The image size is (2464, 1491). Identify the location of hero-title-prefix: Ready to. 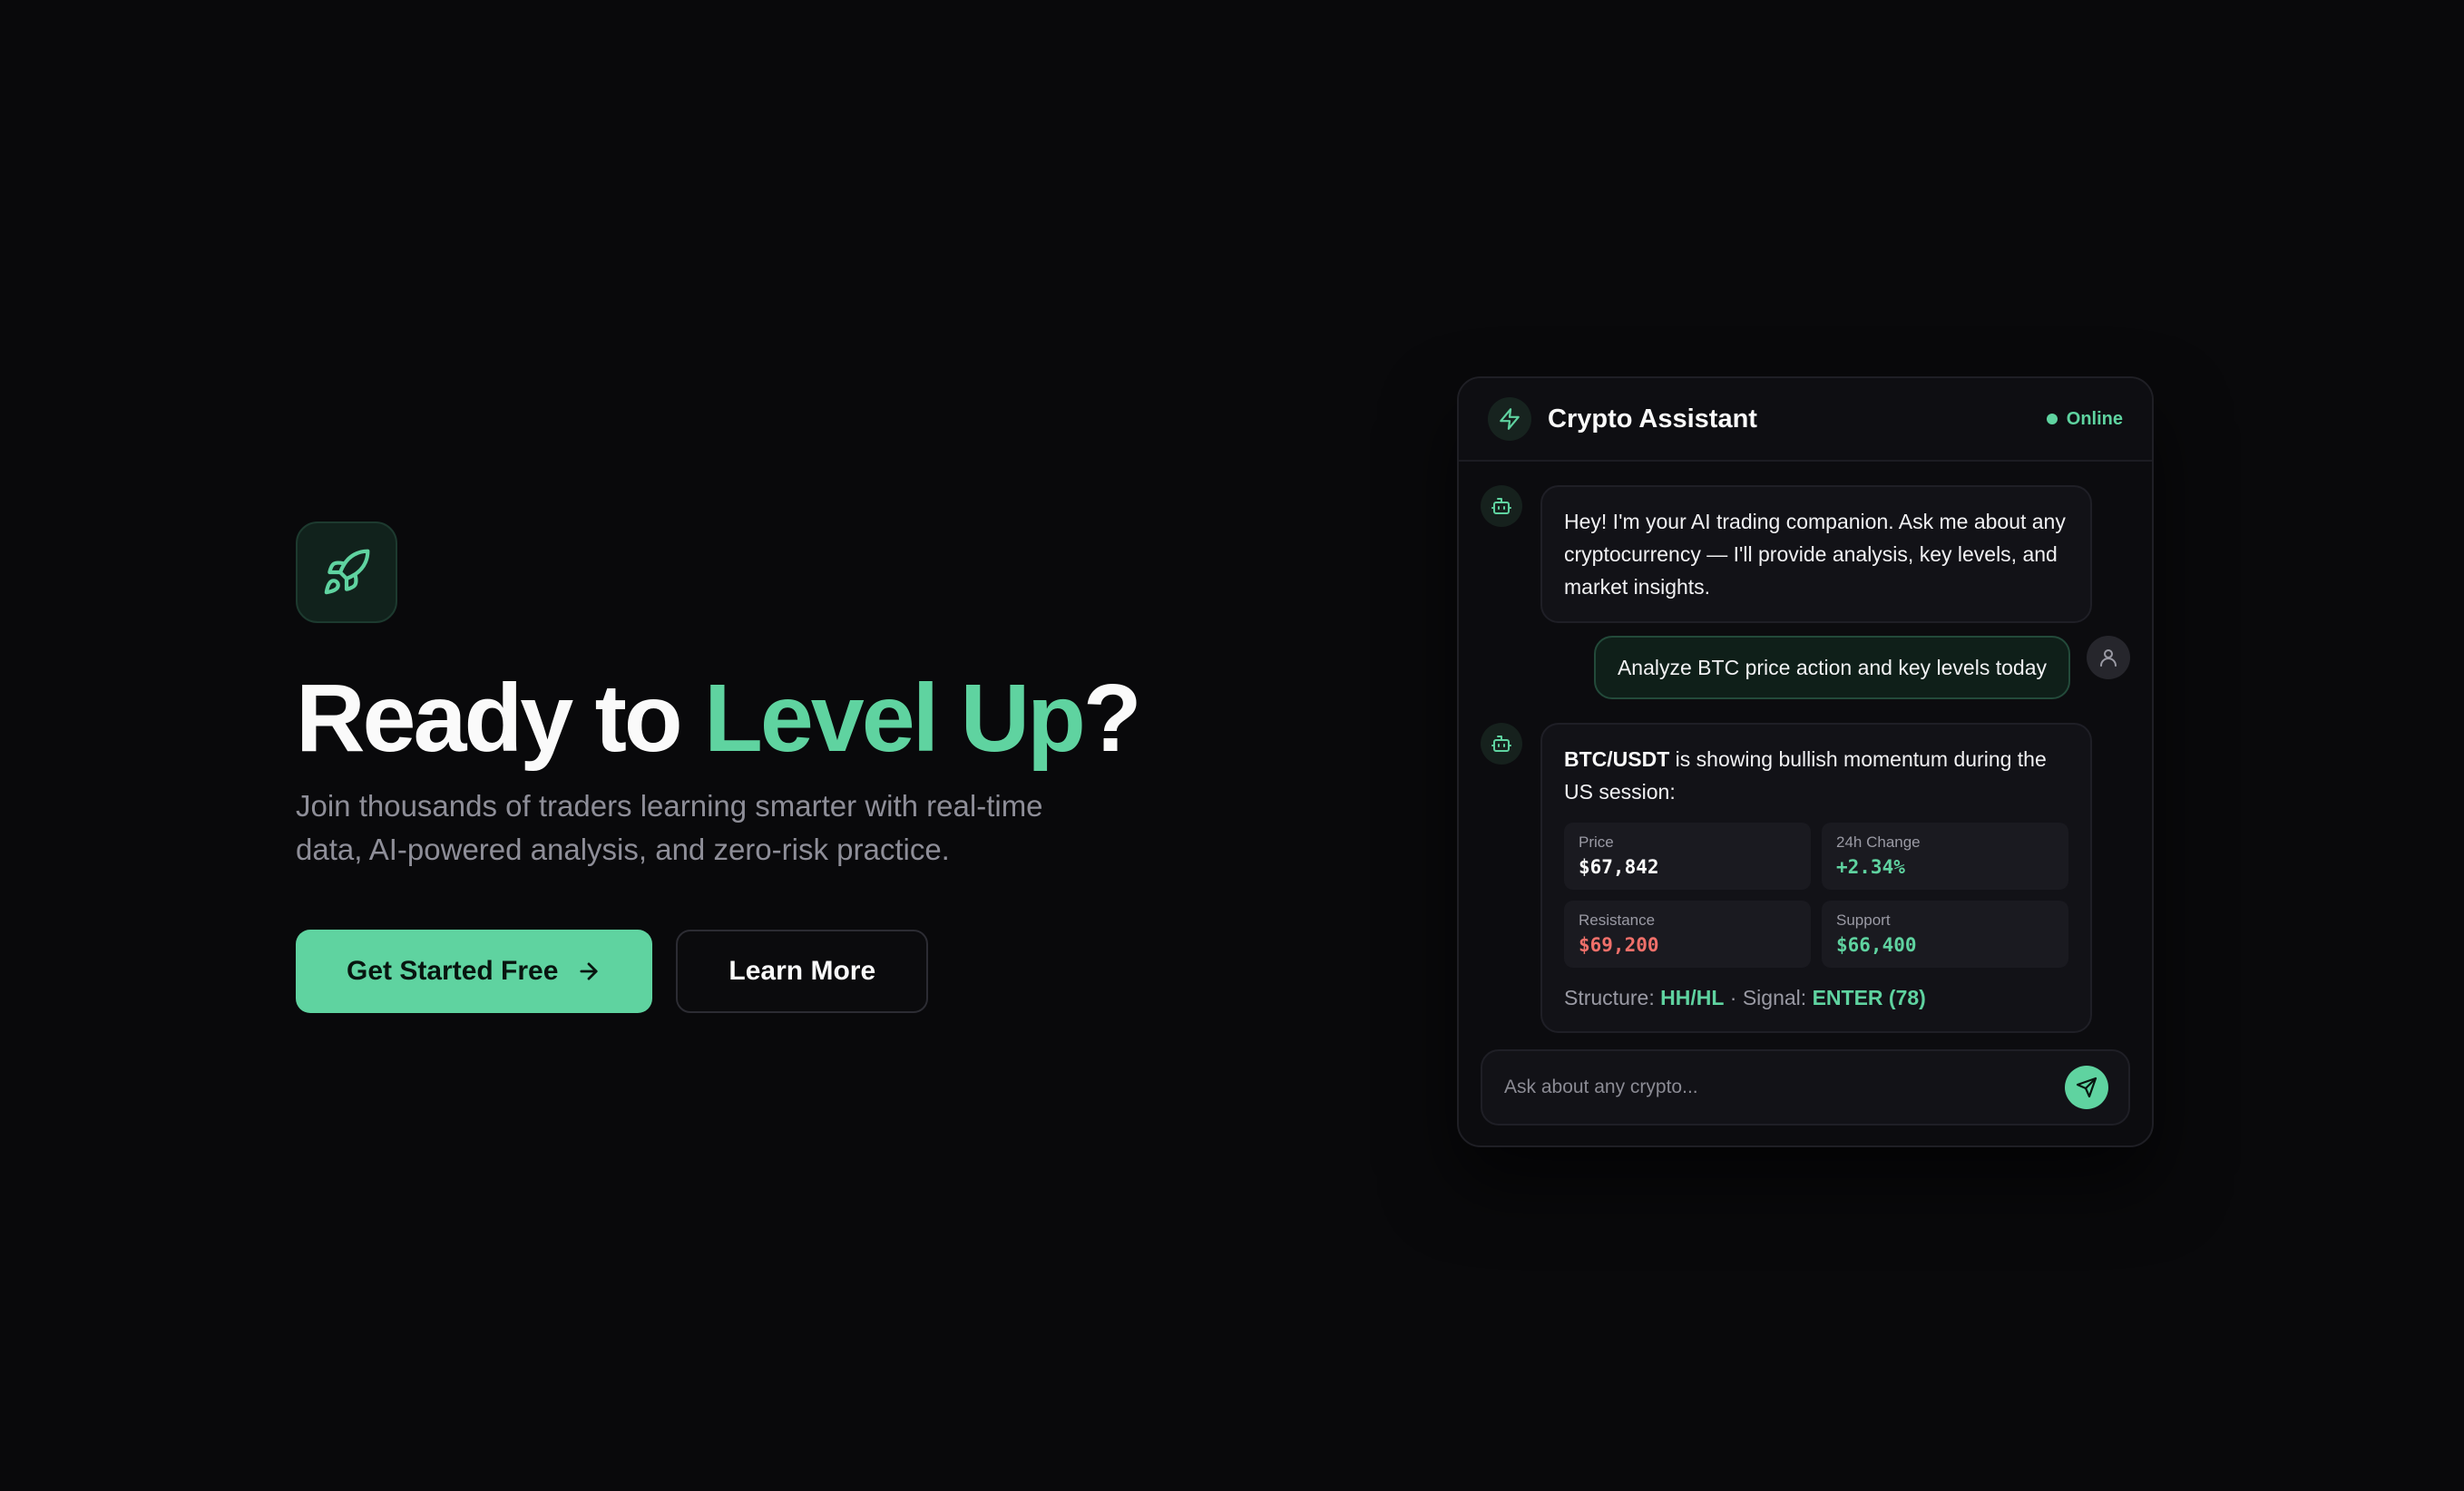
(500, 718).